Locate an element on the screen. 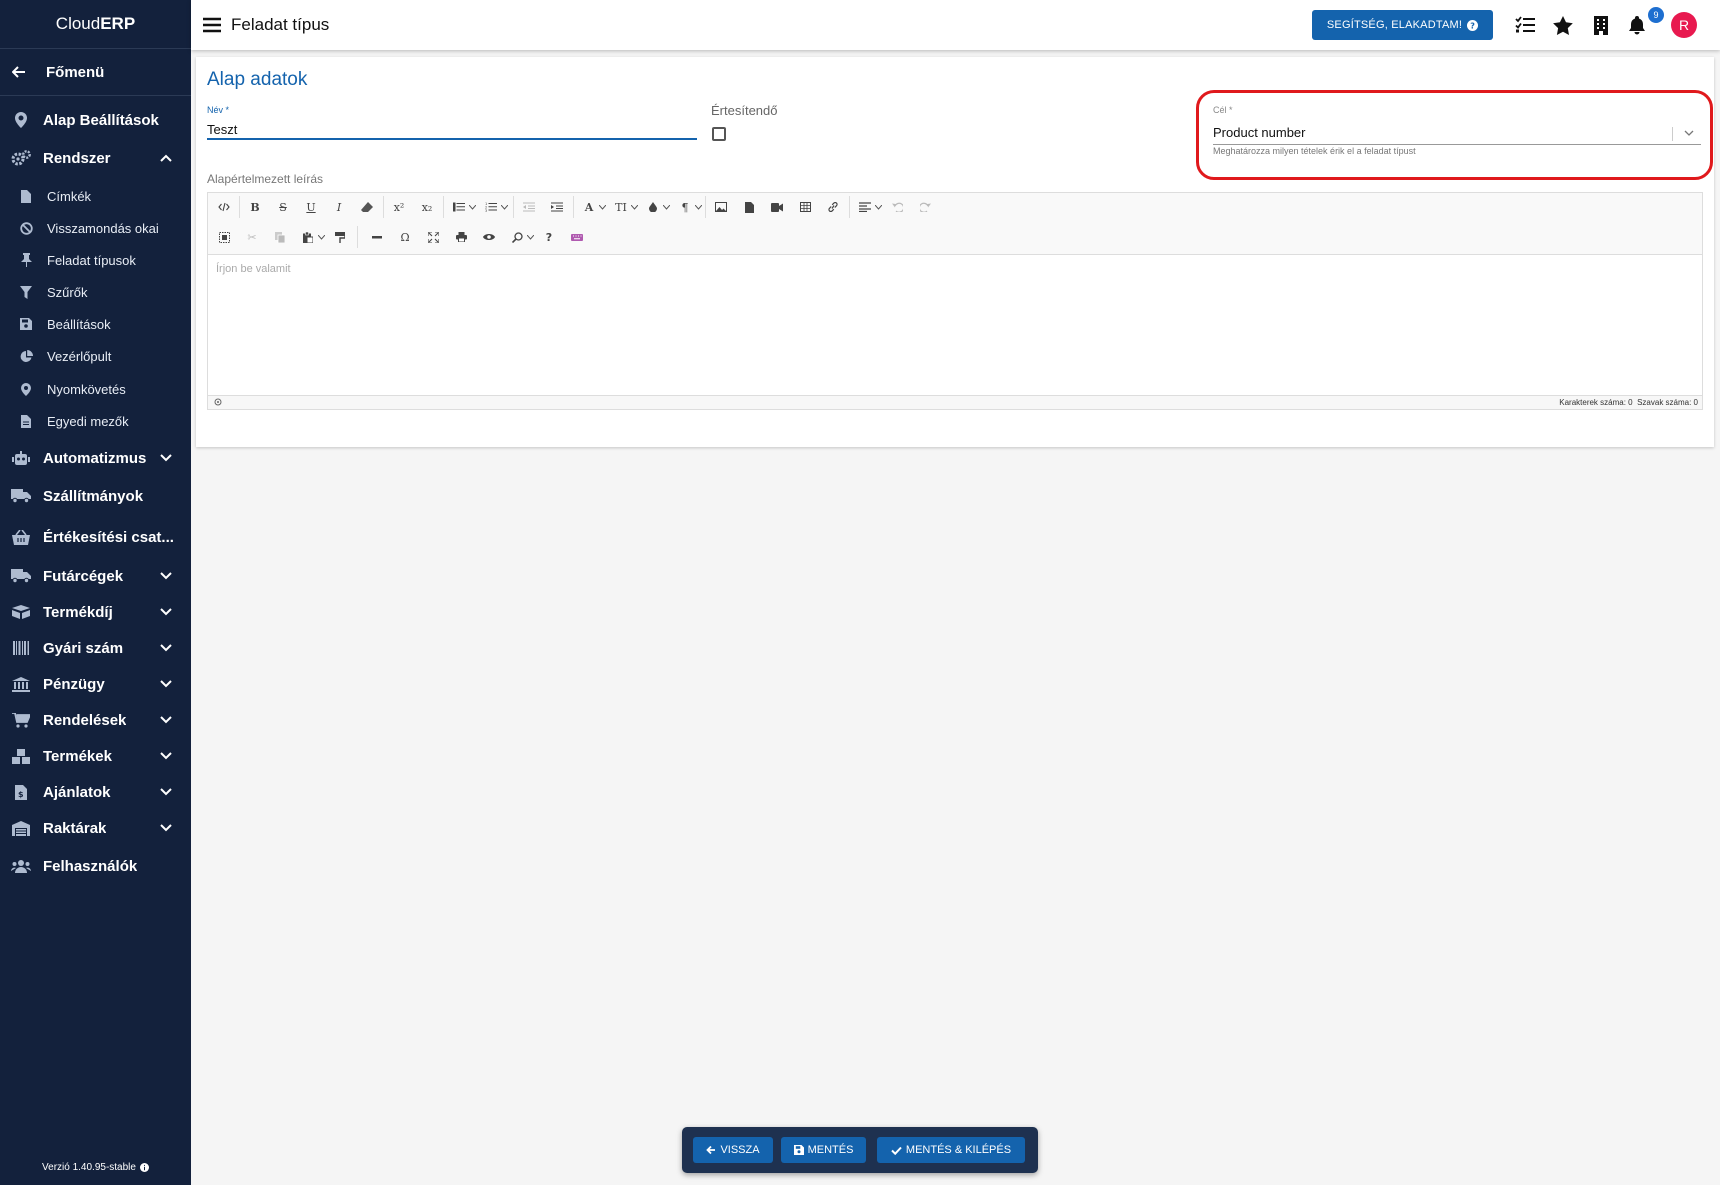 This screenshot has height=1185, width=1720. select-all-icon is located at coordinates (224, 237).